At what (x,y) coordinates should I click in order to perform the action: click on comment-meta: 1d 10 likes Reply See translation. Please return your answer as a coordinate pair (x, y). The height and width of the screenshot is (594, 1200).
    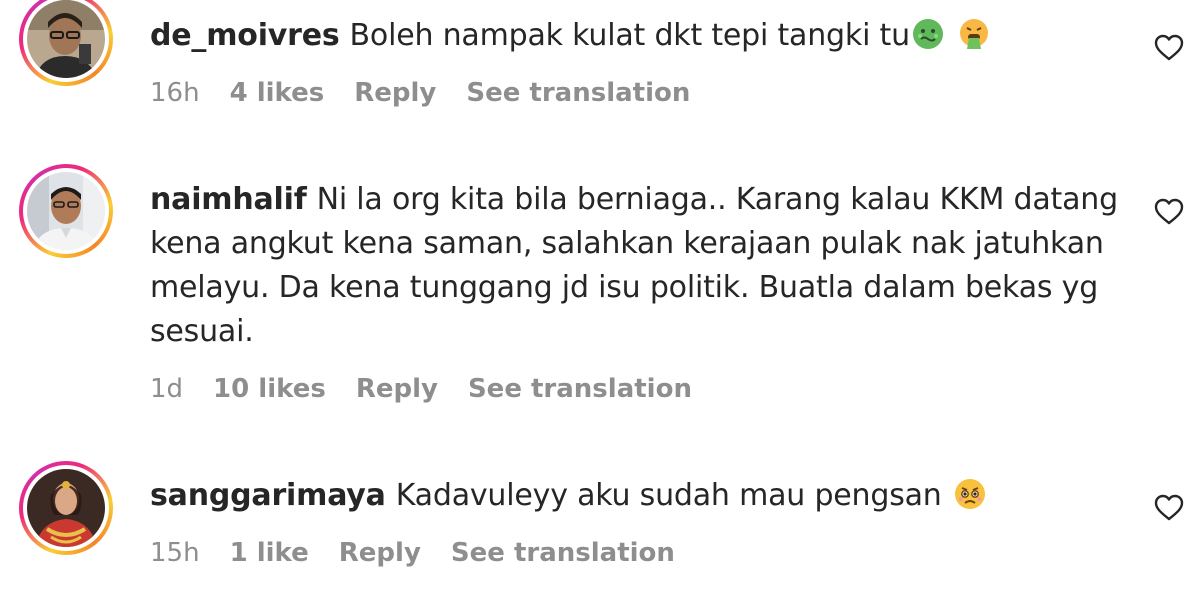
    Looking at the image, I should click on (421, 389).